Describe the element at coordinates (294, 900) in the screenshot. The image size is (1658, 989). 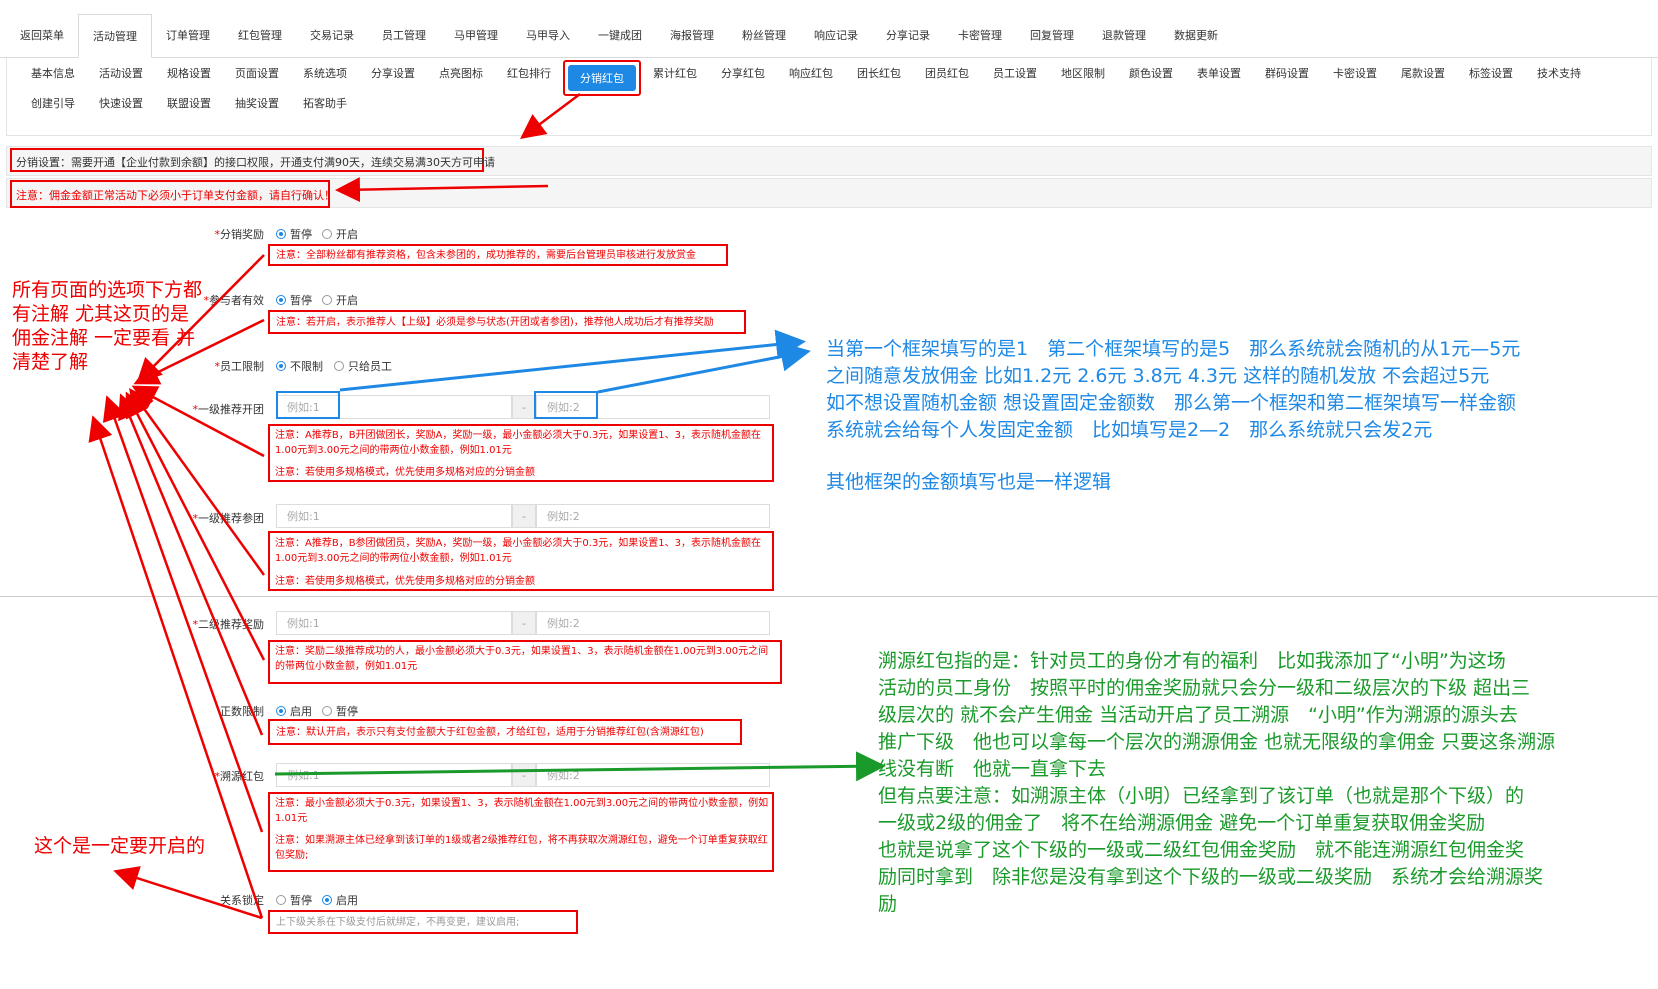
I see `guanxi-pause-radio: 暂停` at that location.